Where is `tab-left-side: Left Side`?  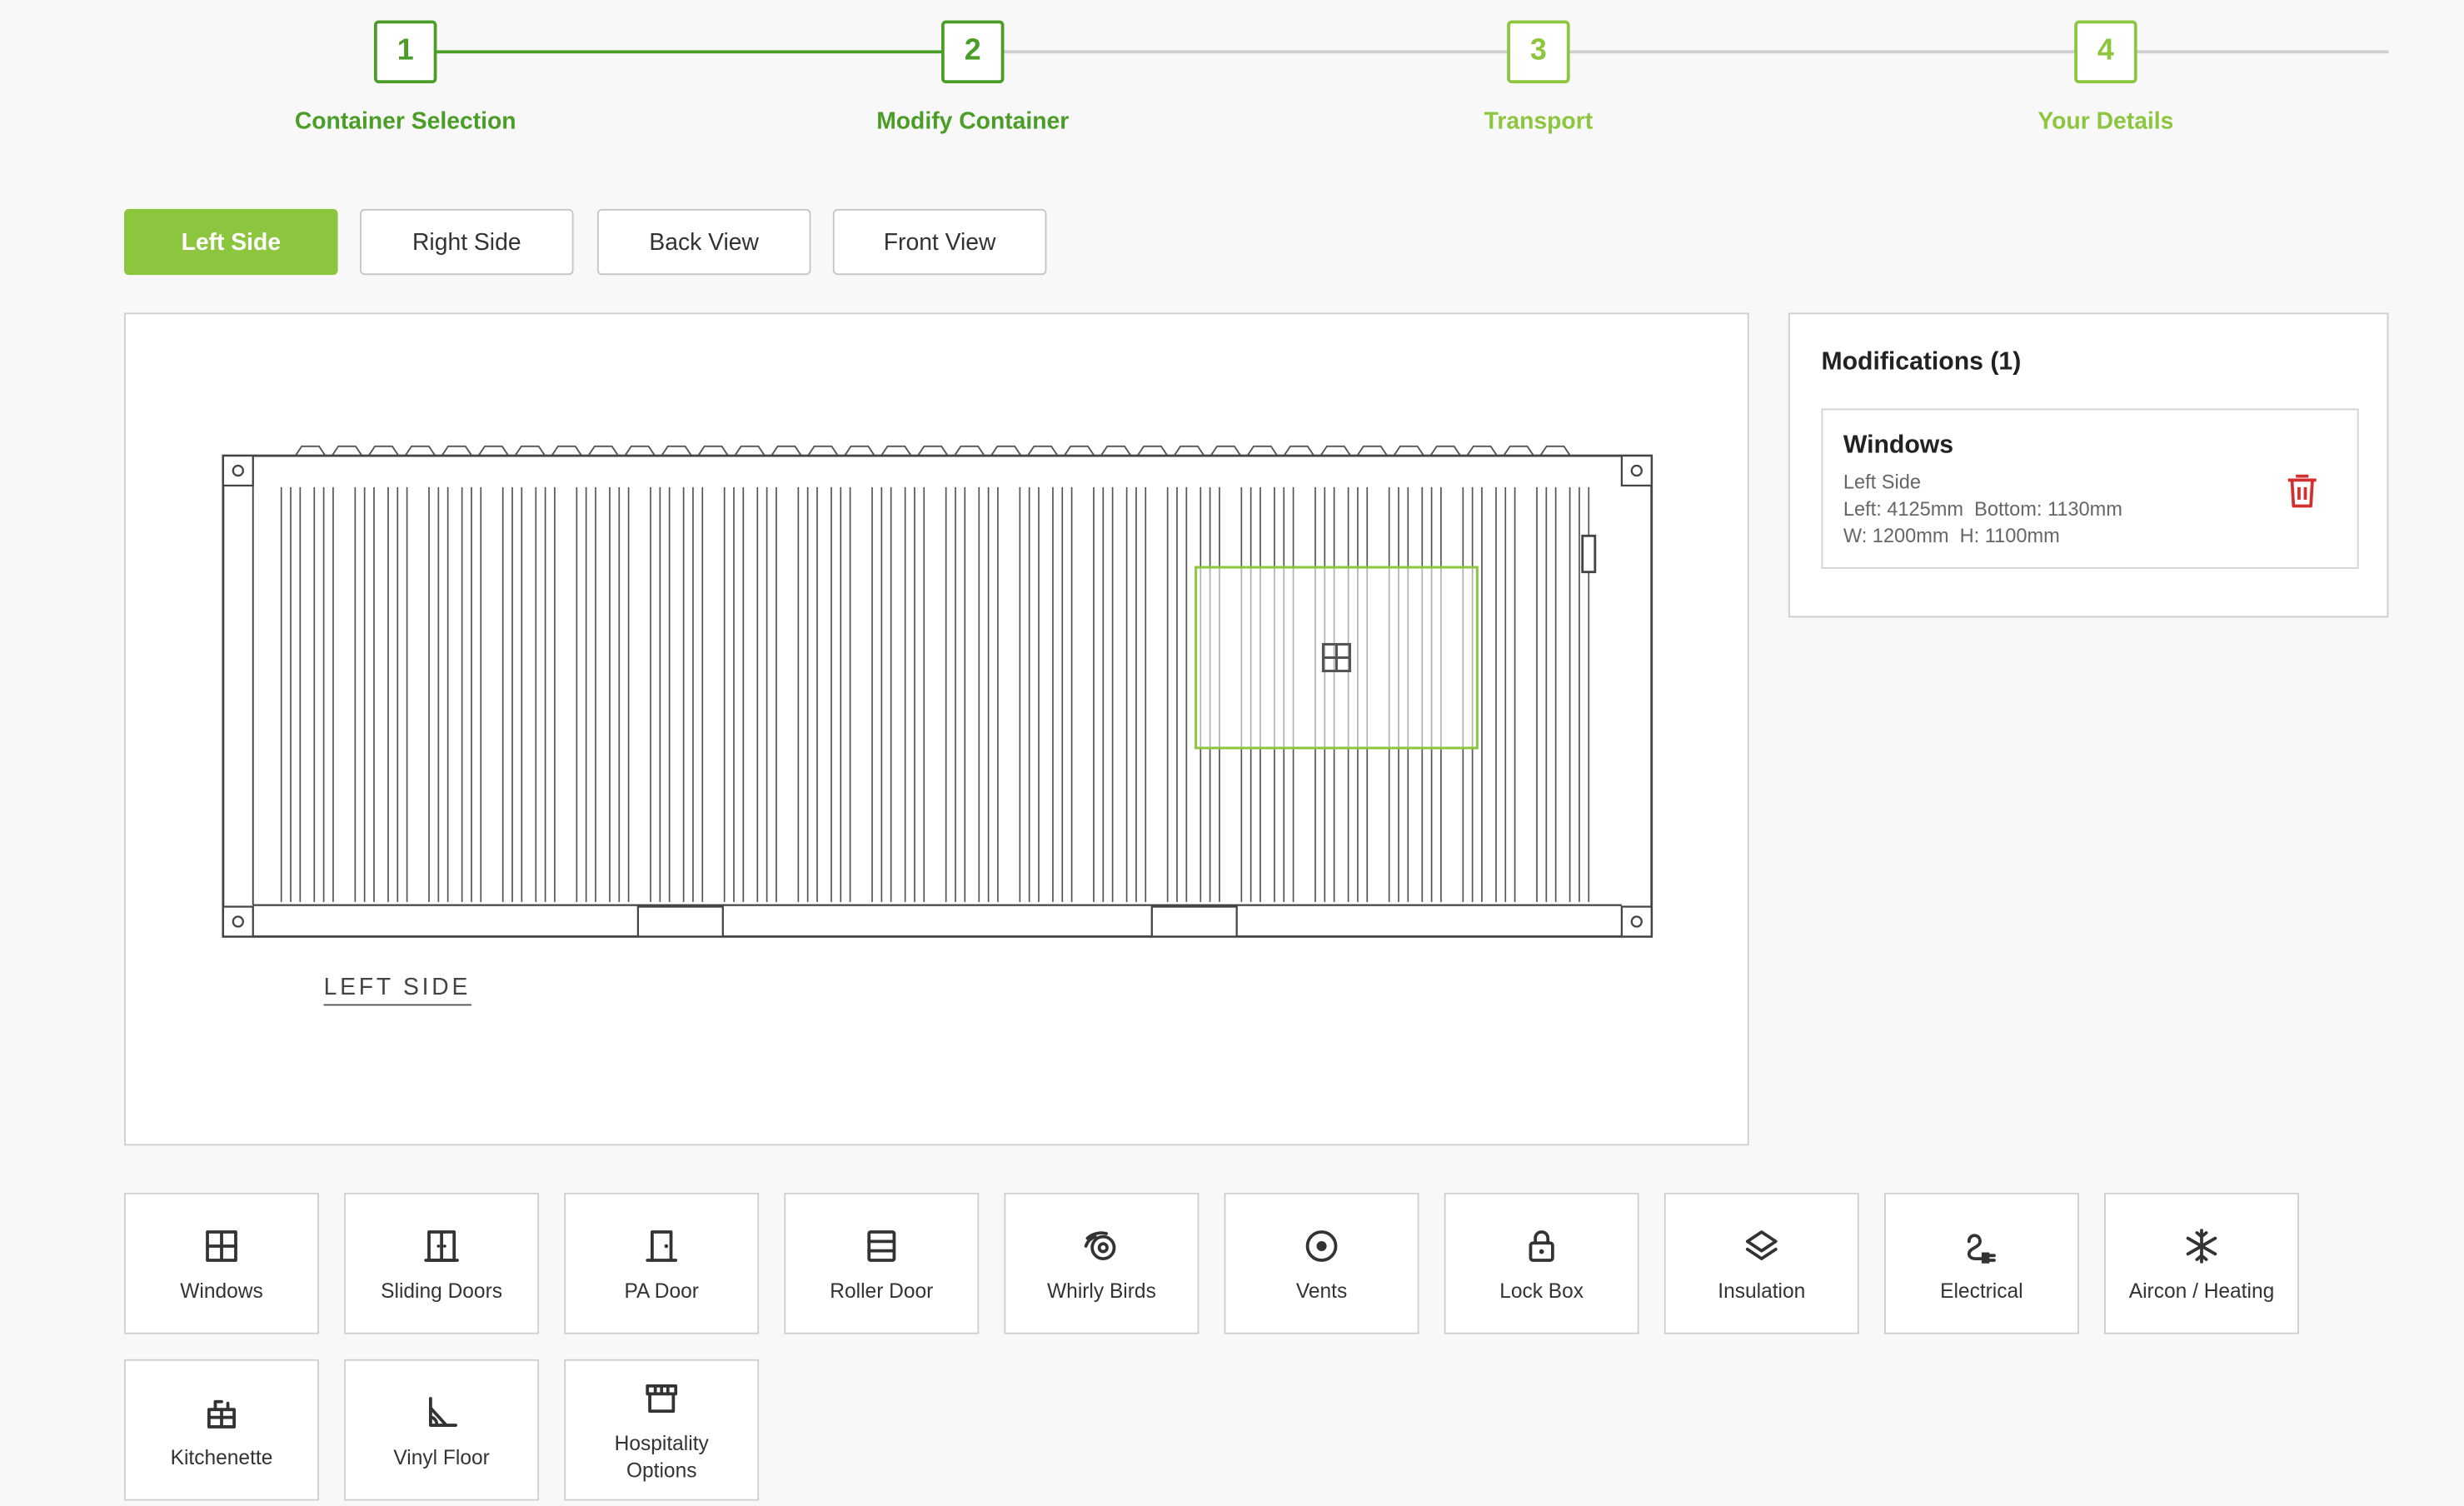 tab-left-side: Left Side is located at coordinates (231, 242).